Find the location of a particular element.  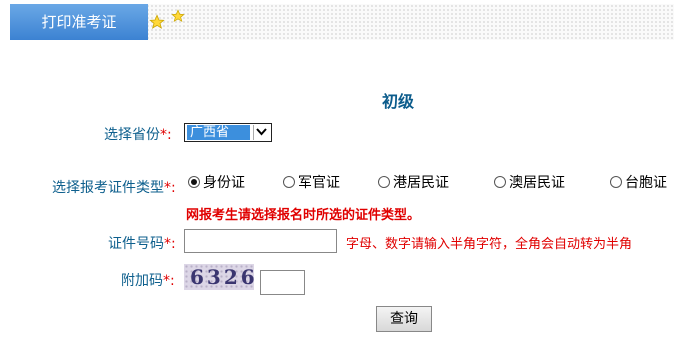

id-type-label-text: 选择报考证件类型 is located at coordinates (108, 188).